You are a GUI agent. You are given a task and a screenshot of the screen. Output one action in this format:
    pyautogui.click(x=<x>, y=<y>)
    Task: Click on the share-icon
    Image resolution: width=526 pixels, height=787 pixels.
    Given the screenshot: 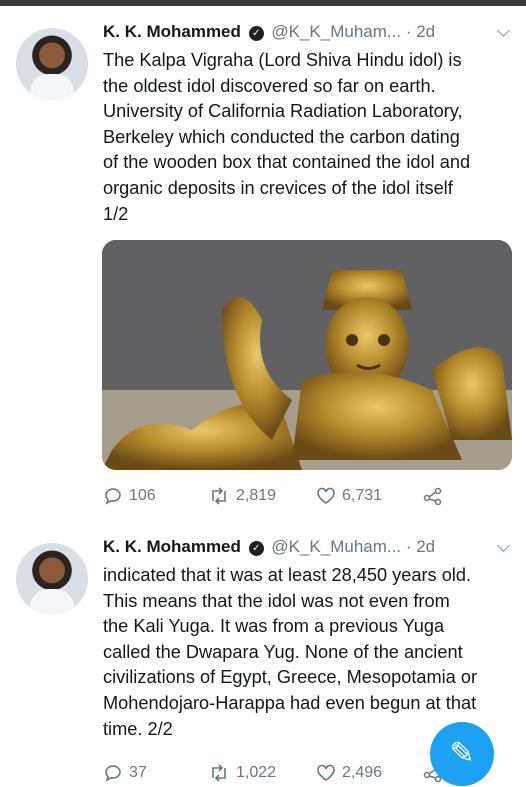 What is the action you would take?
    pyautogui.click(x=432, y=496)
    